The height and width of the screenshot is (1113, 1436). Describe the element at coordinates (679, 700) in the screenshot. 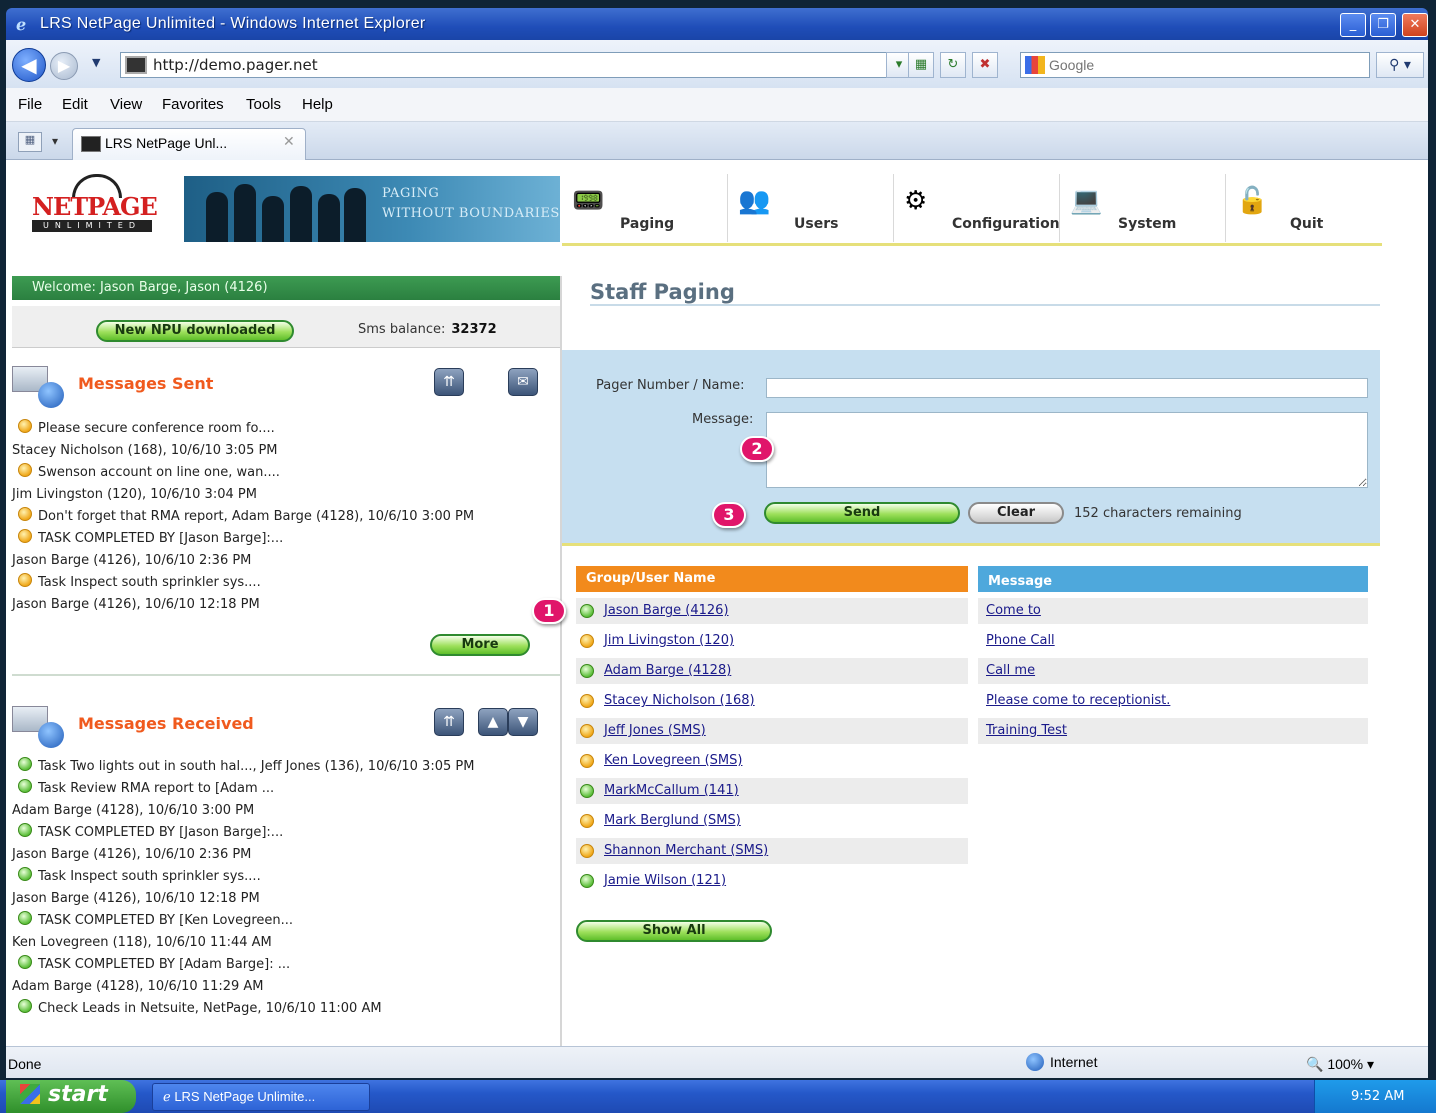

I see `user-link: Stacey Nicholson (168)` at that location.